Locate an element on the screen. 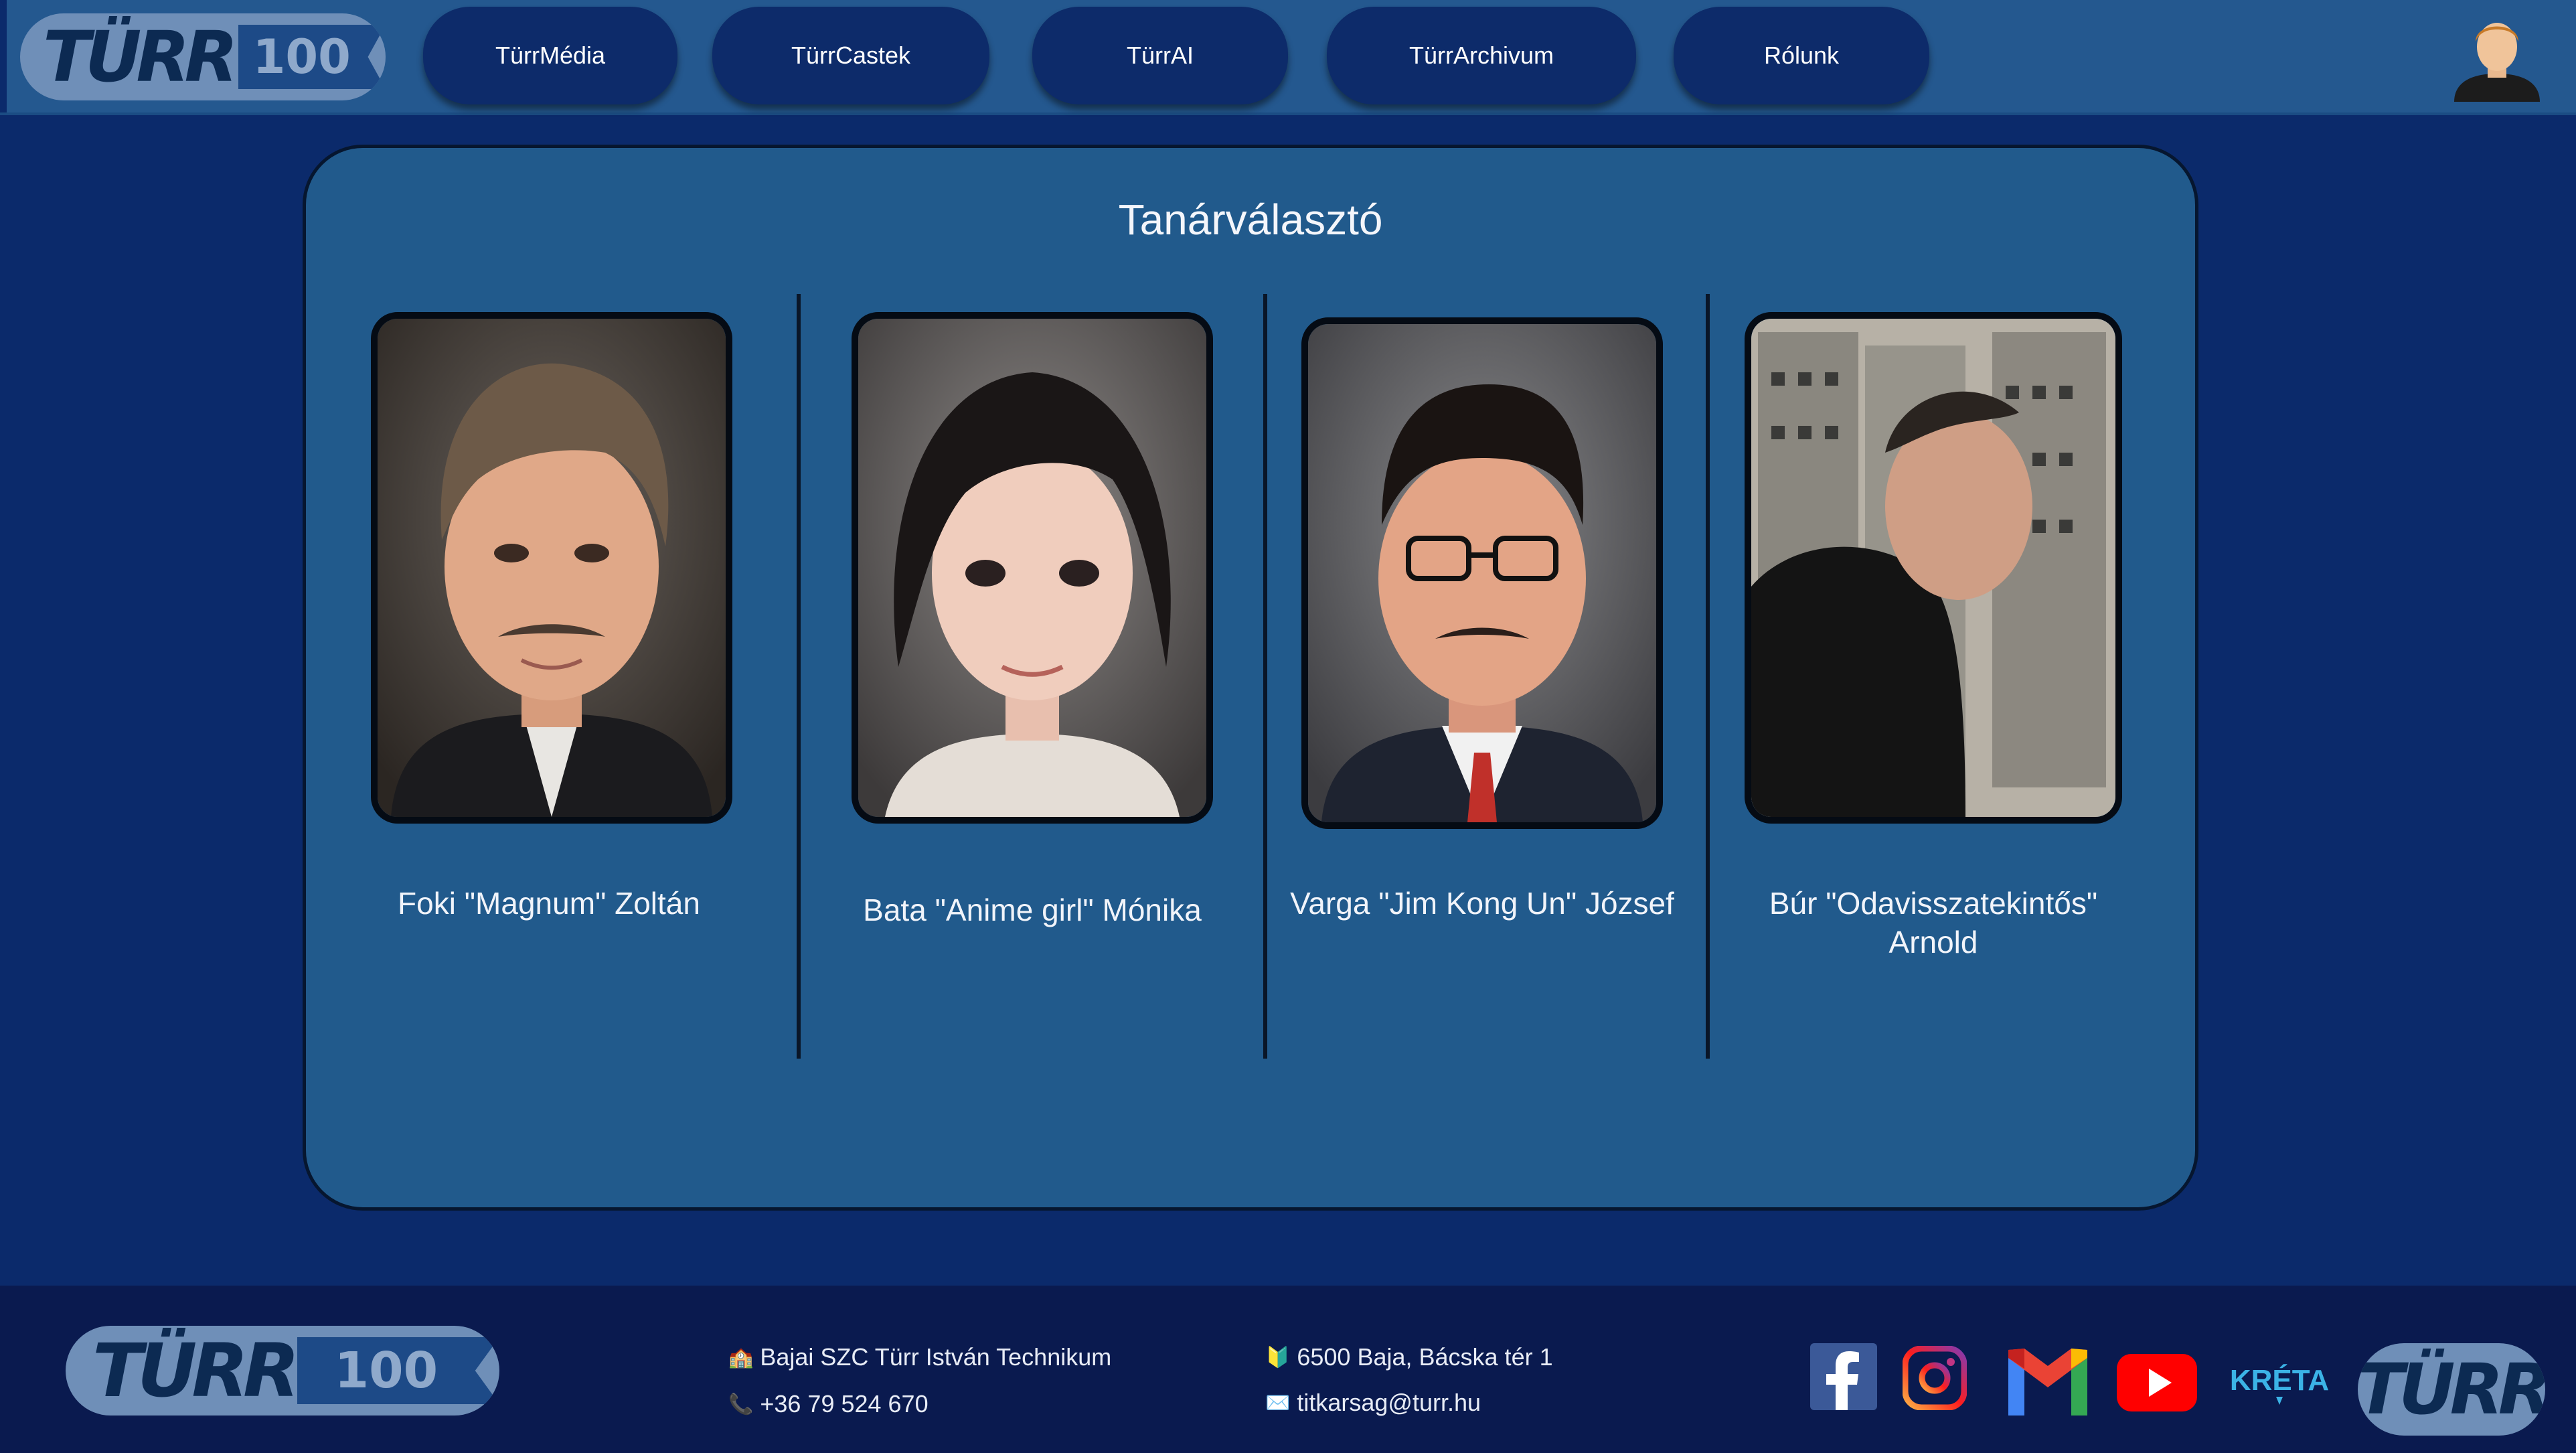 The height and width of the screenshot is (1453, 2576). school-name: Bajai SZC Türr István Technikum is located at coordinates (936, 1357).